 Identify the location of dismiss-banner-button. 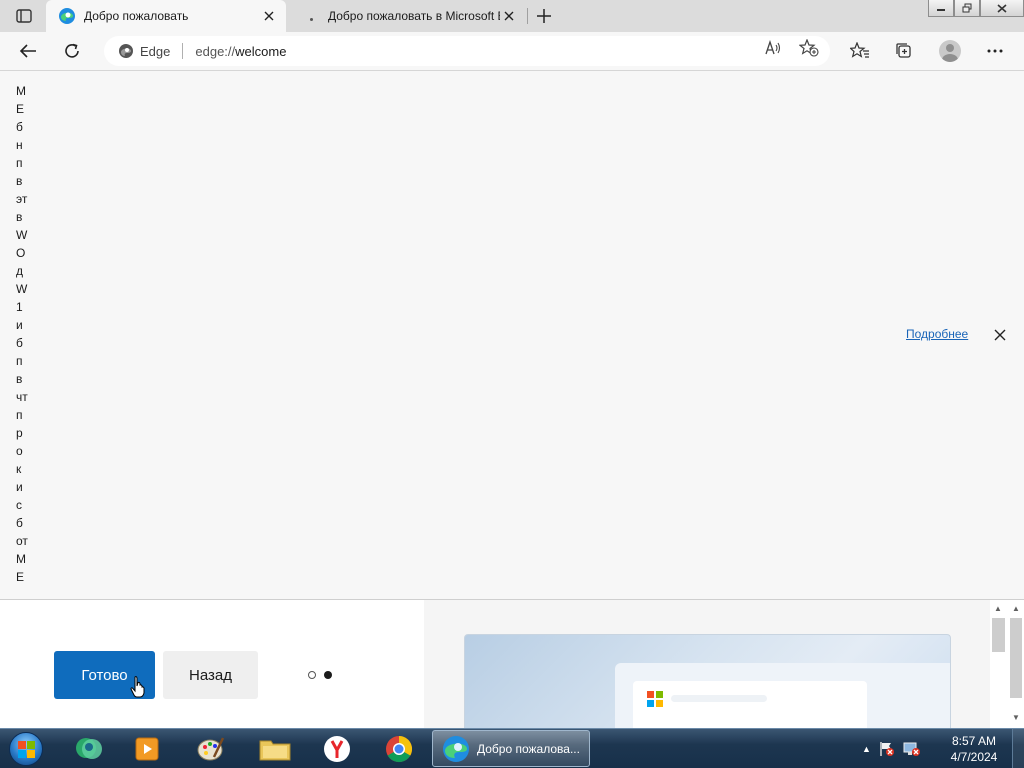
(1000, 335).